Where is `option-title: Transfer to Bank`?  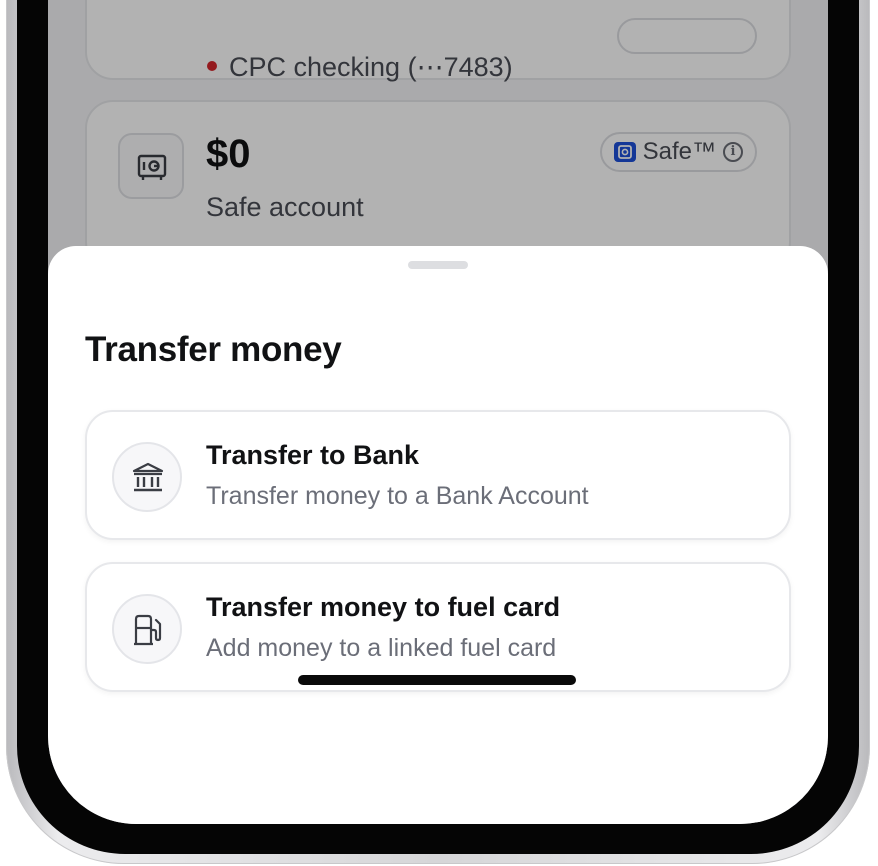 option-title: Transfer to Bank is located at coordinates (313, 455).